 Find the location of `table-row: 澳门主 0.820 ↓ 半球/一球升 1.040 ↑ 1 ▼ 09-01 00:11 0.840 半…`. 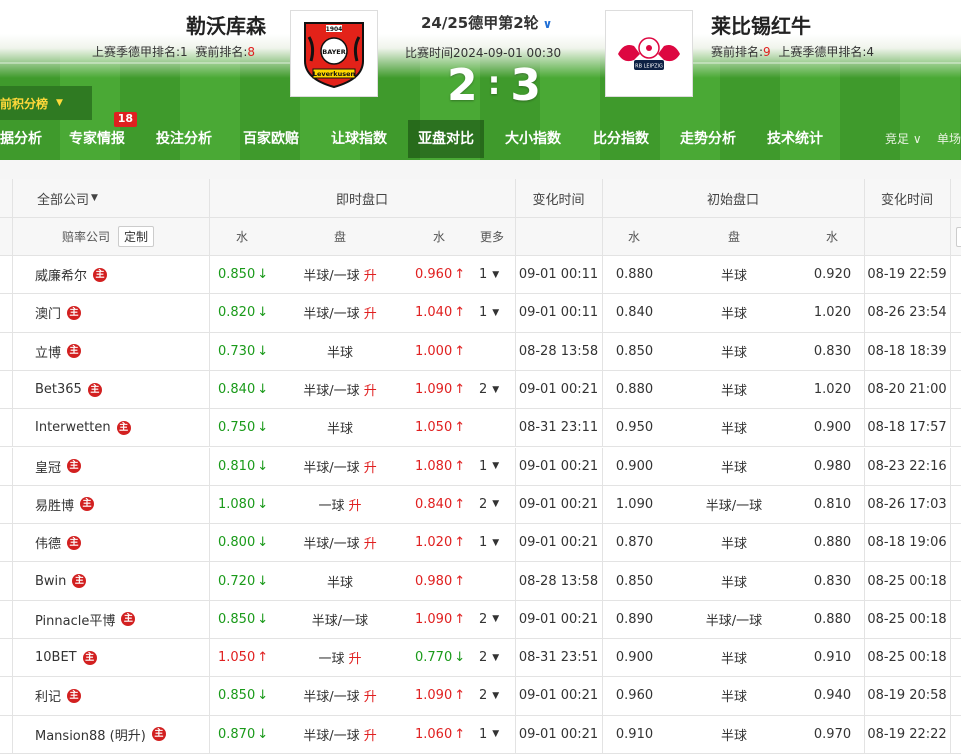

table-row: 澳门主 0.820 ↓ 半球/一球升 1.040 ↑ 1 ▼ 09-01 00:11 0.840 半… is located at coordinates (480, 313).